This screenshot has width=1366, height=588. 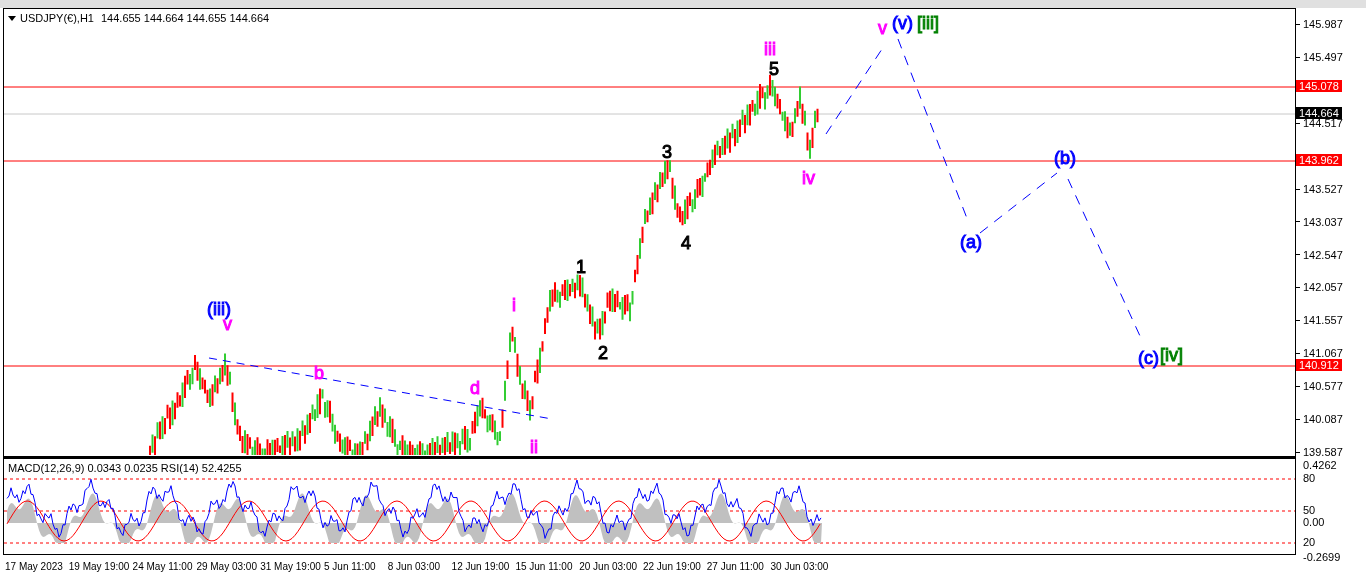 I want to click on wave-label: 4, so click(x=686, y=243).